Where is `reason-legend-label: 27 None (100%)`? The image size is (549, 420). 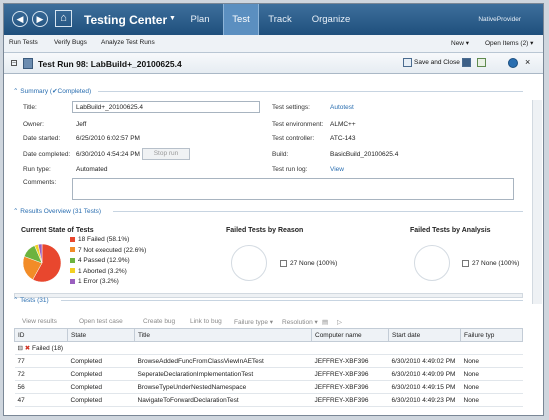
reason-legend-label: 27 None (100%) is located at coordinates (314, 264).